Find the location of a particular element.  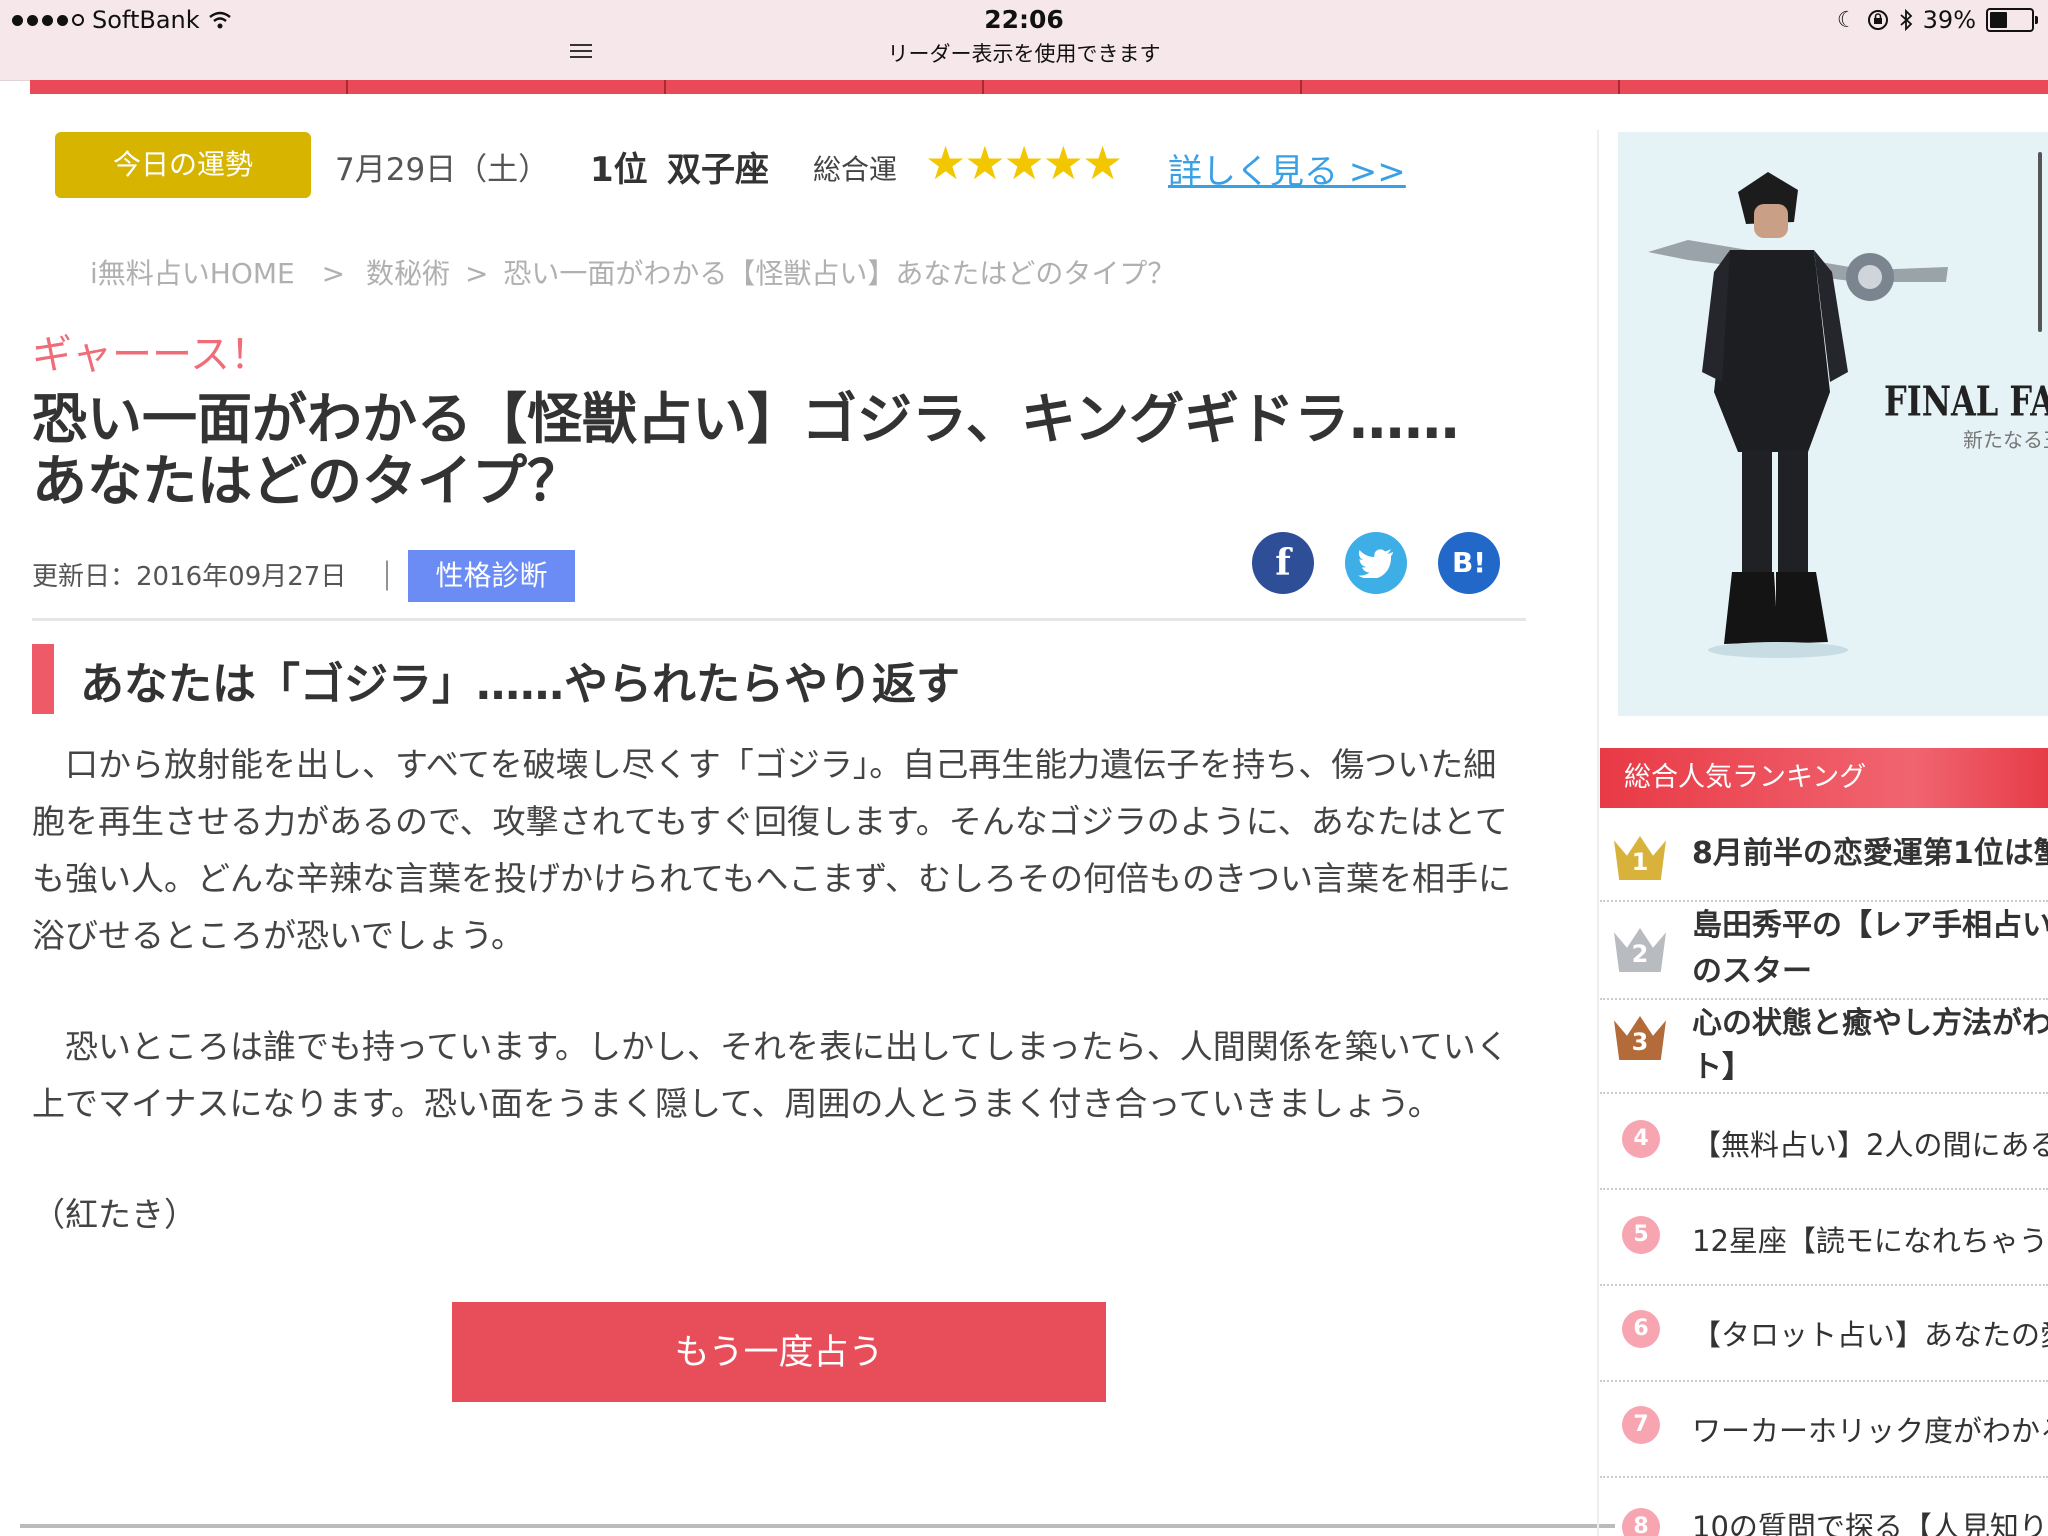

bluetooth-icon is located at coordinates (1906, 20).